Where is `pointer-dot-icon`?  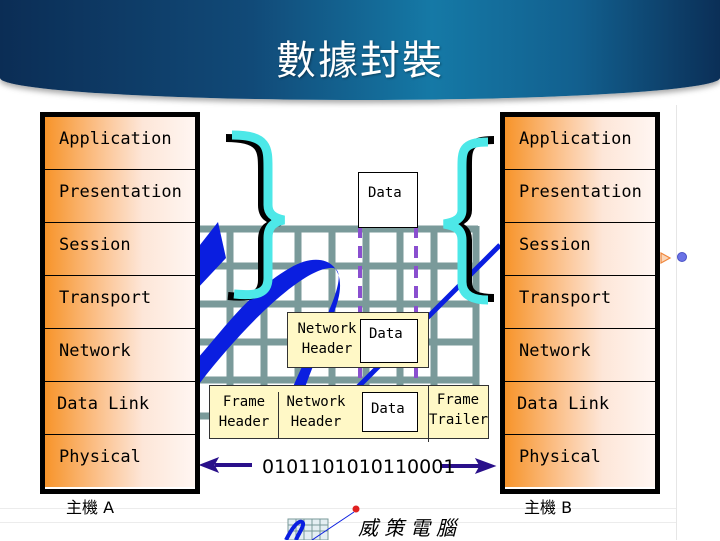
pointer-dot-icon is located at coordinates (682, 257).